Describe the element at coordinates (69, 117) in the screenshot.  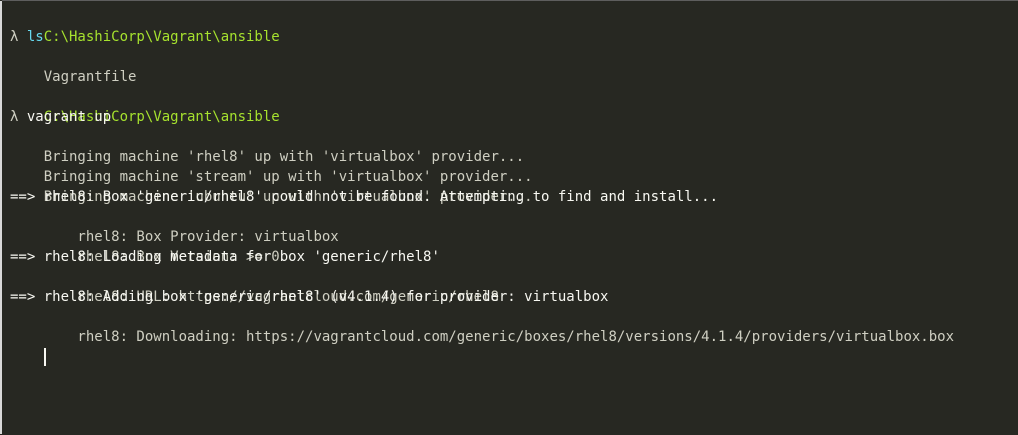
I see `command-text: vagrant up` at that location.